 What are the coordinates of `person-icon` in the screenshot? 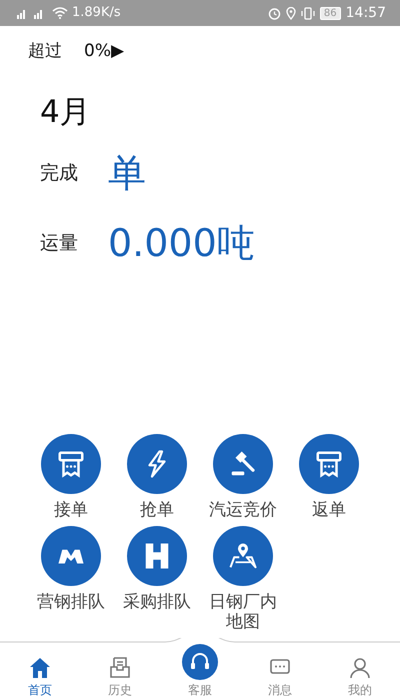 It's located at (360, 668).